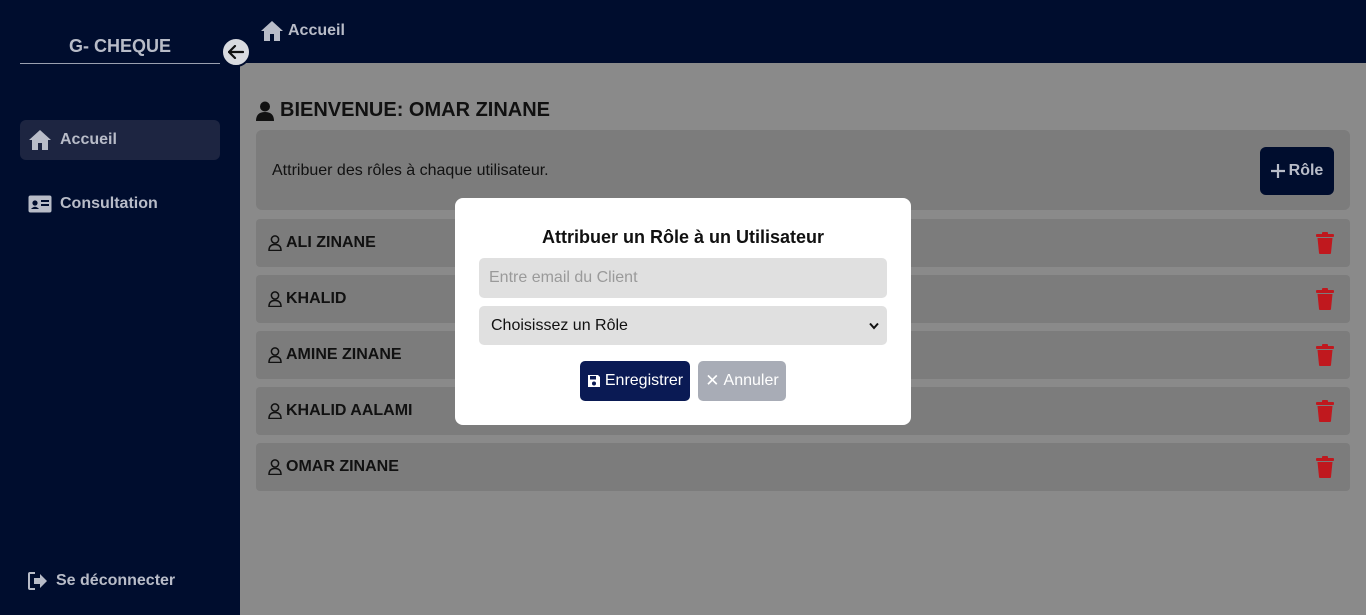  Describe the element at coordinates (37, 581) in the screenshot. I see `sign-out-icon` at that location.